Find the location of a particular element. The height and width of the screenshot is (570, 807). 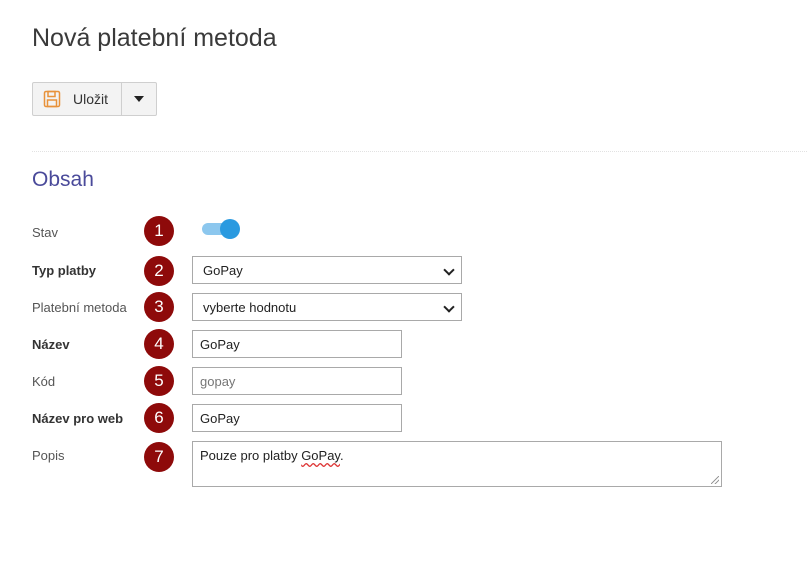

save-button-label: Uložit is located at coordinates (91, 99).